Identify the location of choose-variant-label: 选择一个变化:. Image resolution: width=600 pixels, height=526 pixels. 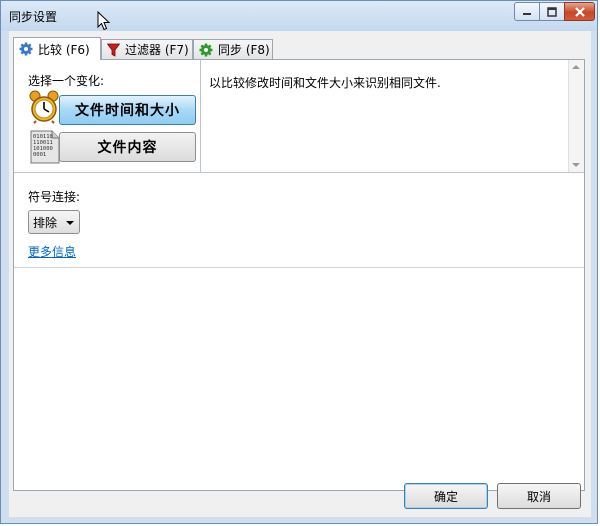
(66, 81).